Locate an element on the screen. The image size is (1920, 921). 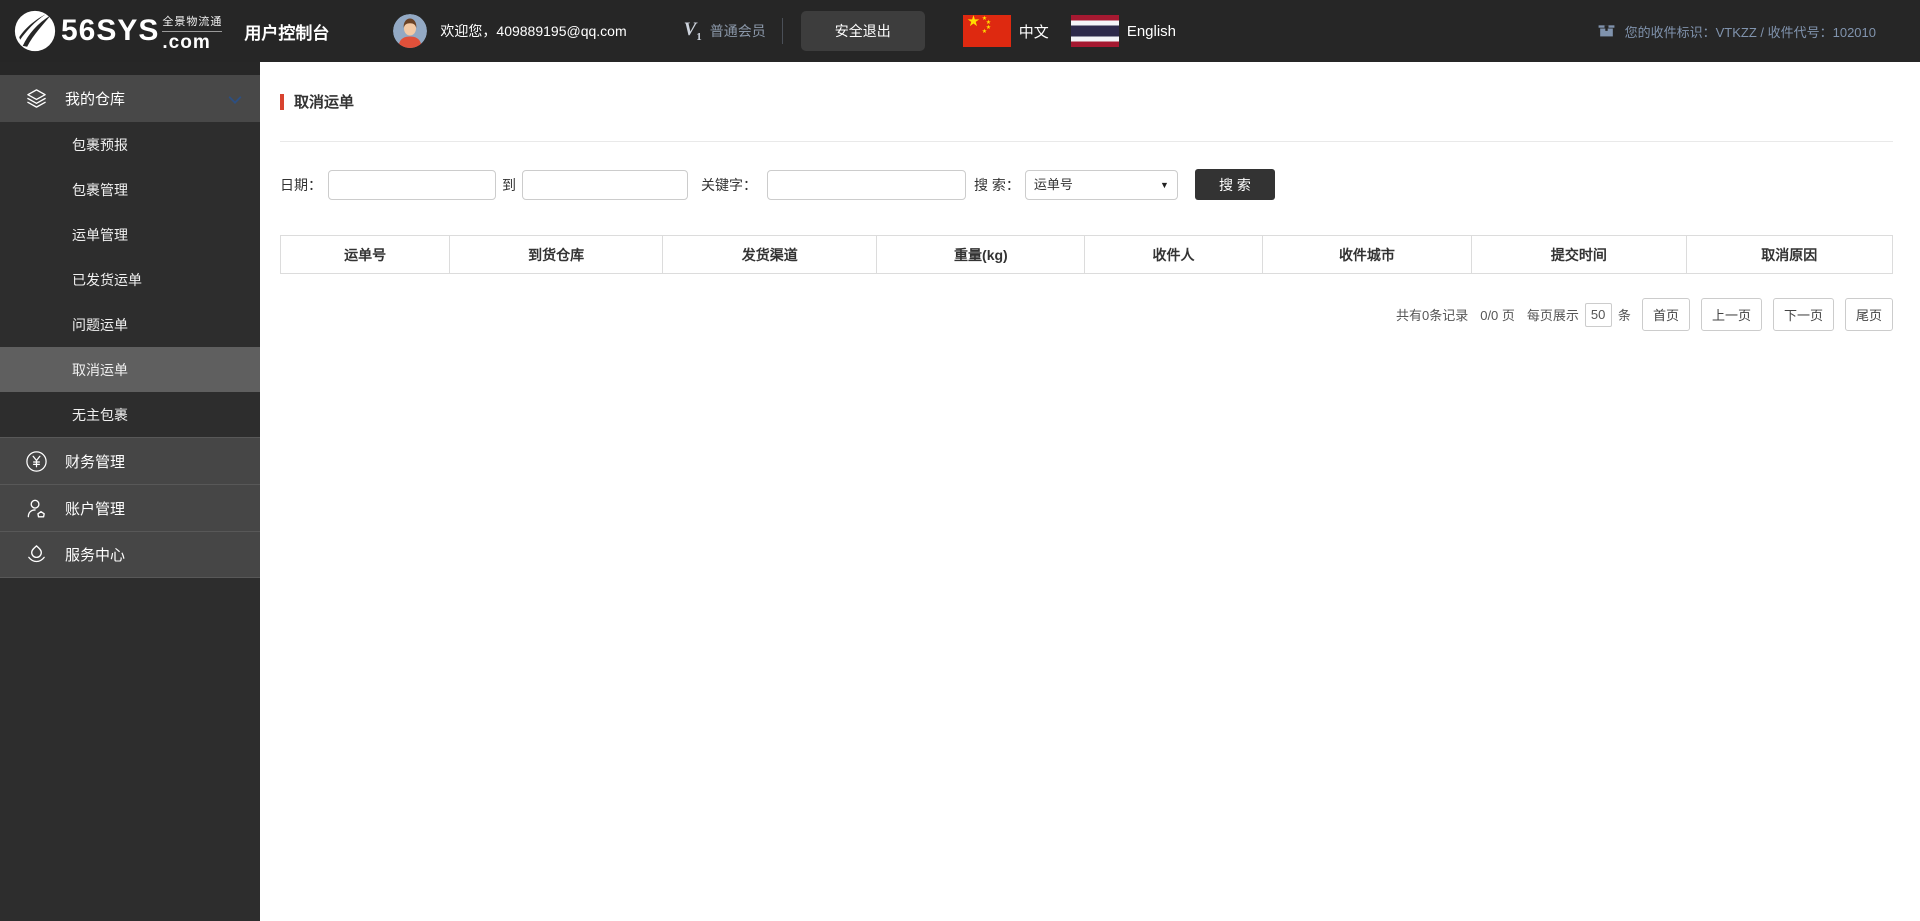
page-title: 取消运单 is located at coordinates (324, 102).